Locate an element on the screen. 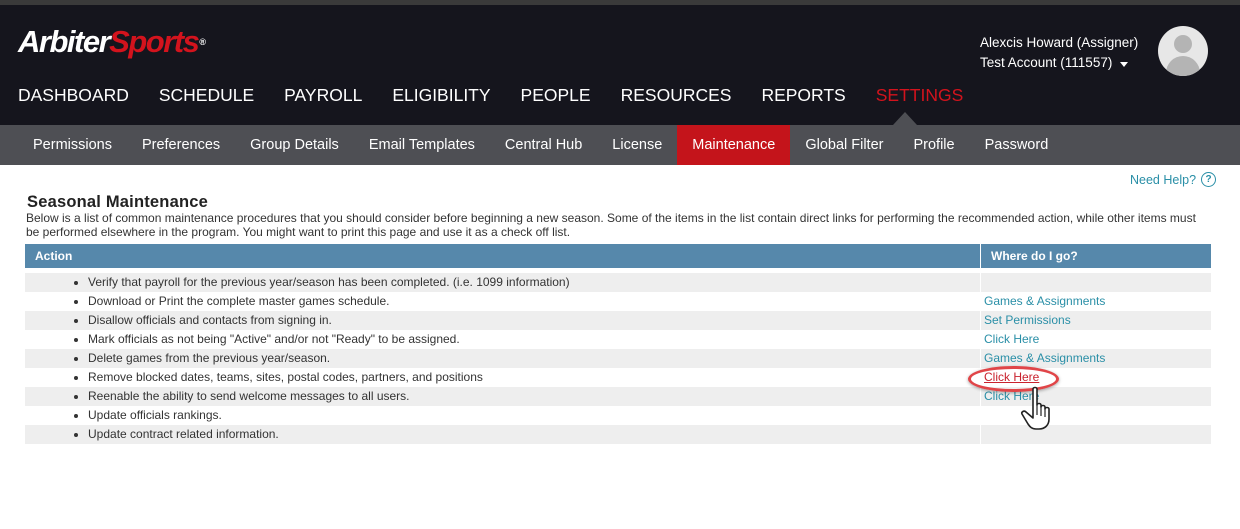 The width and height of the screenshot is (1240, 529). table-header: Action Where do I go? is located at coordinates (618, 256).